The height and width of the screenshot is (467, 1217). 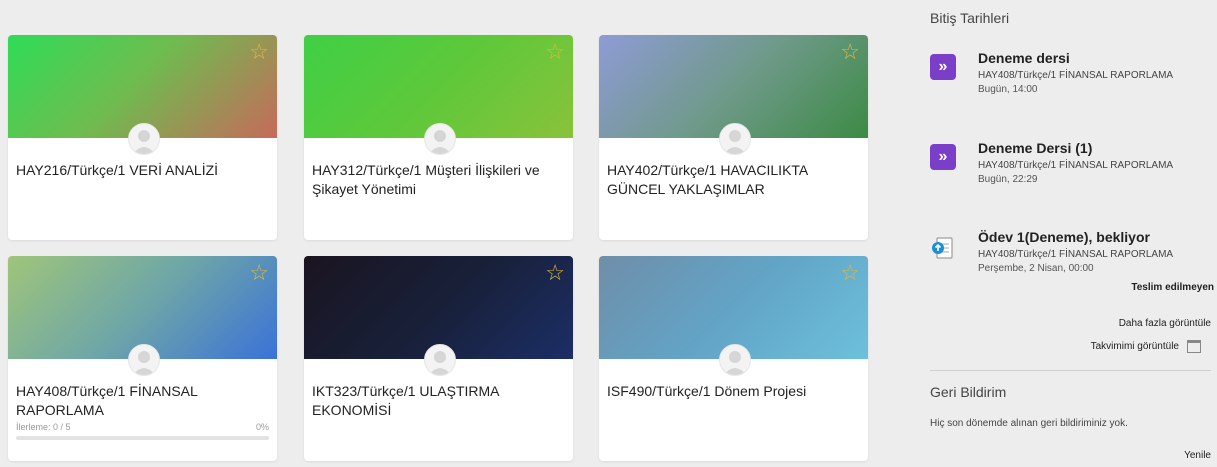 What do you see at coordinates (142, 401) in the screenshot?
I see `course-title: HAY408/Türkçe/1 FİNANSAL RAPORLAMA` at bounding box center [142, 401].